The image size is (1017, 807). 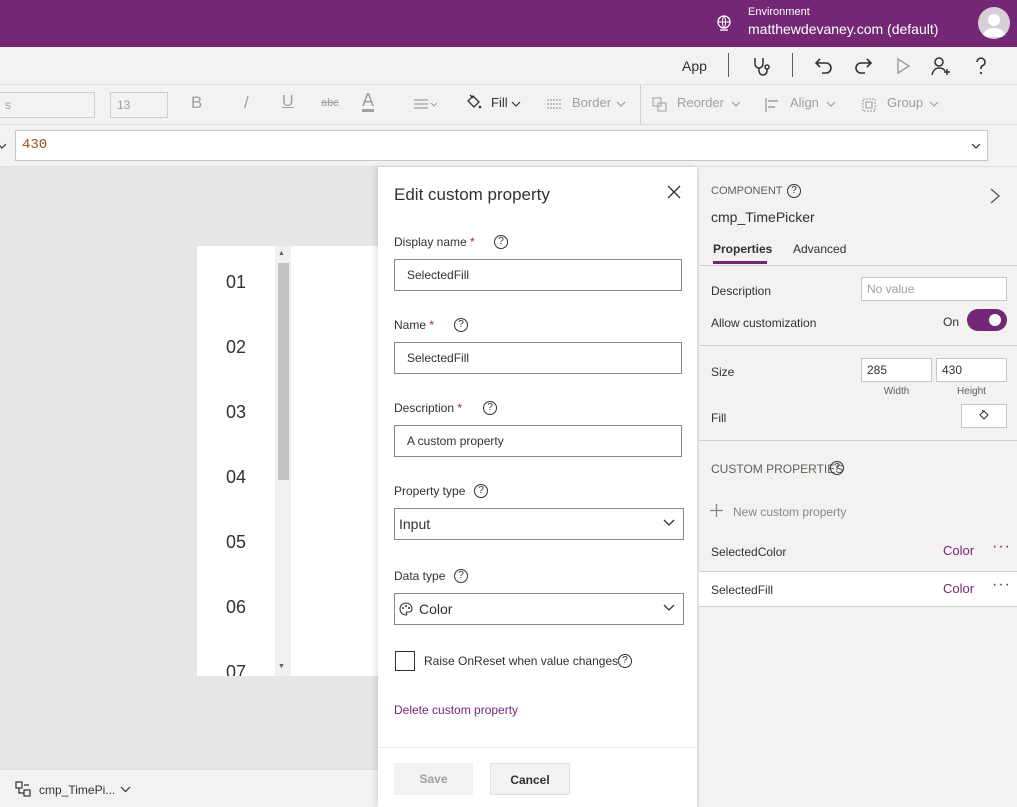 What do you see at coordinates (330, 103) in the screenshot?
I see `strikethrough-button: abc` at bounding box center [330, 103].